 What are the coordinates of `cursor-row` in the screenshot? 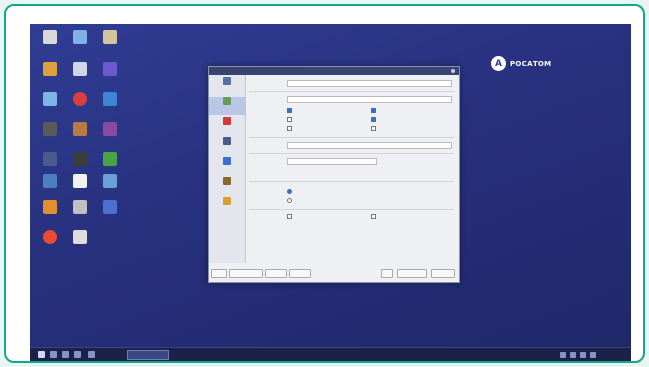 It's located at (351, 84).